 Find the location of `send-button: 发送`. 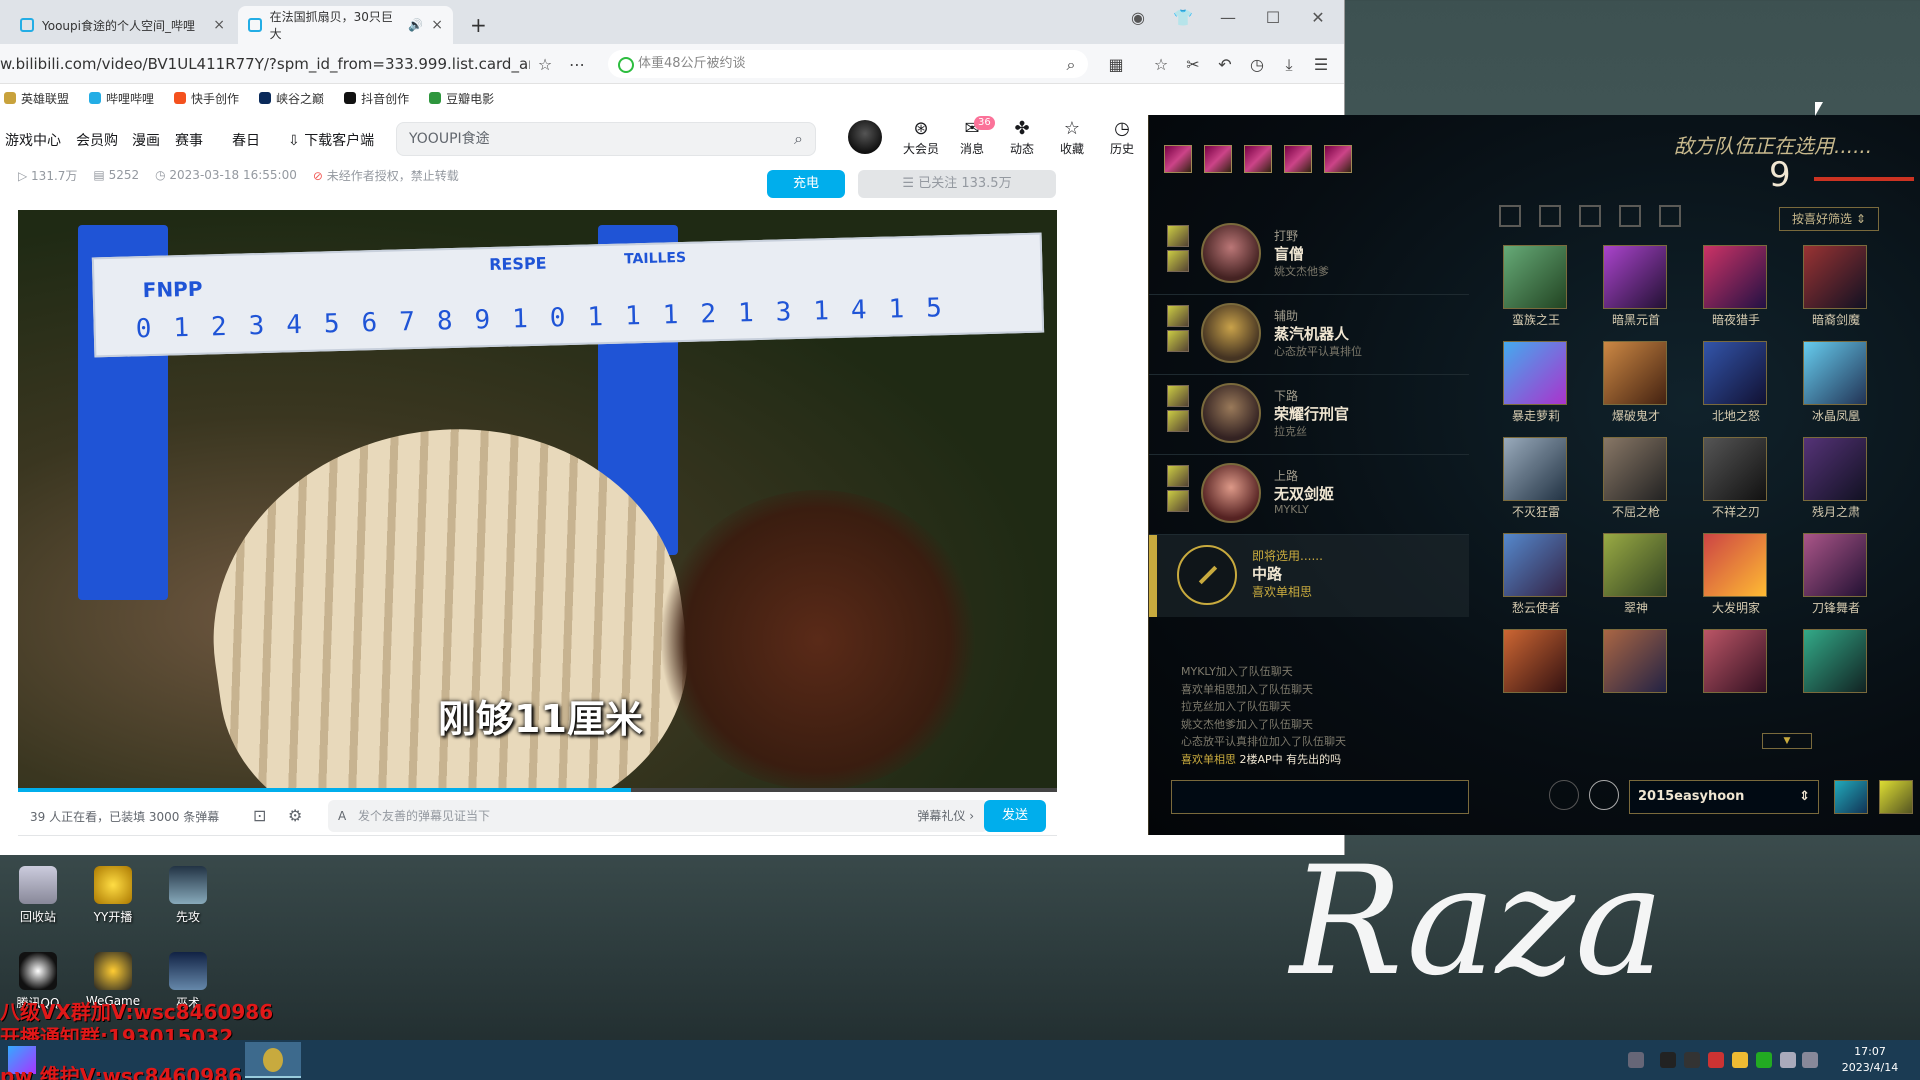

send-button: 发送 is located at coordinates (1015, 816).